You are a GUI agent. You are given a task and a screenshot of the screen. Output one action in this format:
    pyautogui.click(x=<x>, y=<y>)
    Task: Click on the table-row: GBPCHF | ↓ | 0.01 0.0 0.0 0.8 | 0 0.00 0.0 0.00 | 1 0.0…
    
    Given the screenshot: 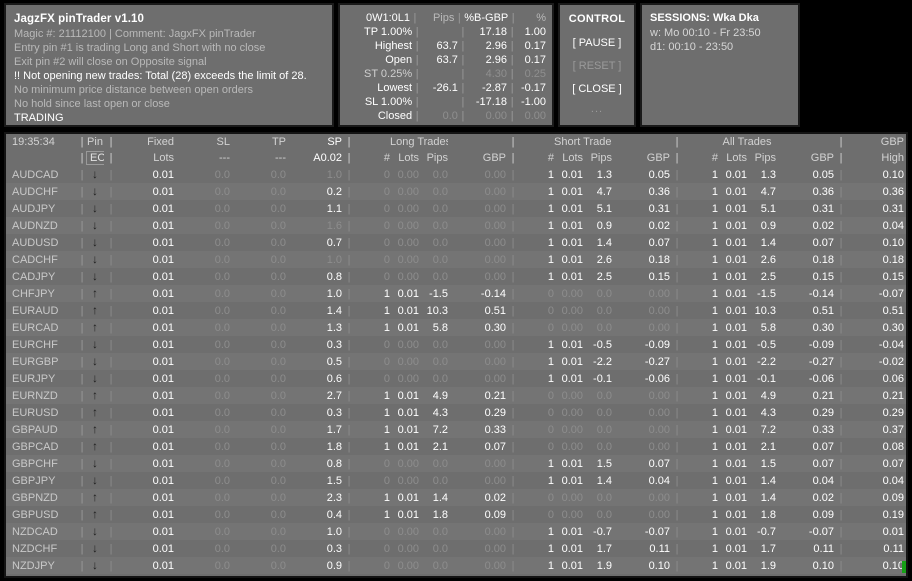 What is the action you would take?
    pyautogui.click(x=456, y=463)
    